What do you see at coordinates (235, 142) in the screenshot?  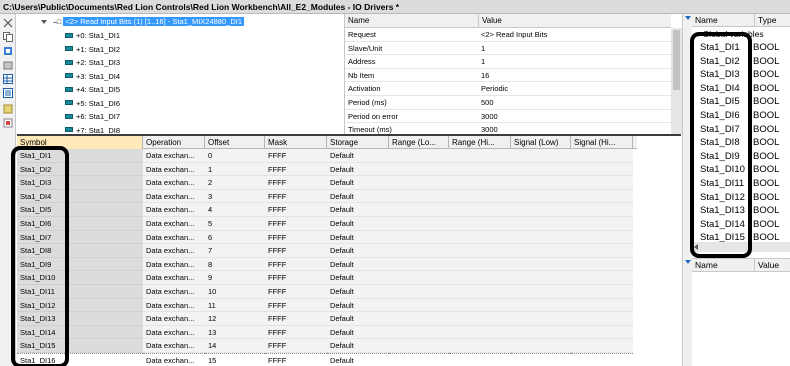 I see `column-offset: Offset` at bounding box center [235, 142].